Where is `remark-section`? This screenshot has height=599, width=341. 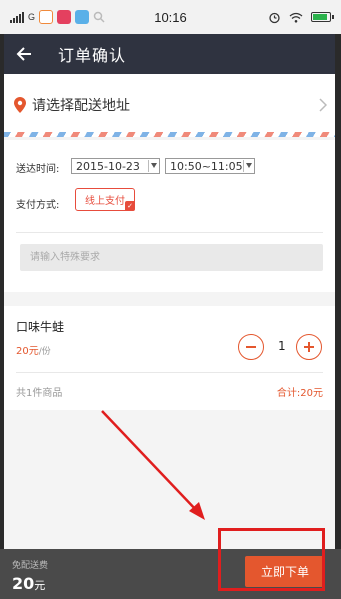 remark-section is located at coordinates (169, 263).